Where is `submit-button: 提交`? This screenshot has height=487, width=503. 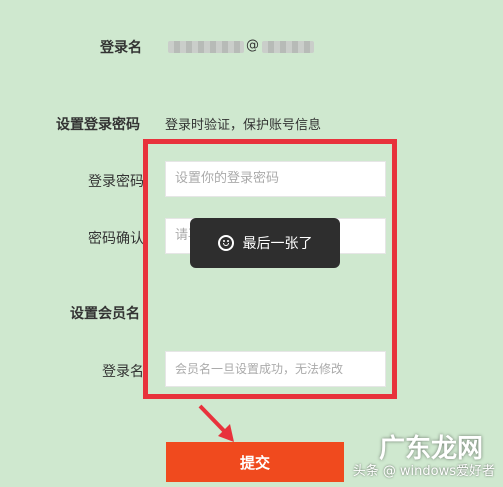
submit-button: 提交 is located at coordinates (255, 462).